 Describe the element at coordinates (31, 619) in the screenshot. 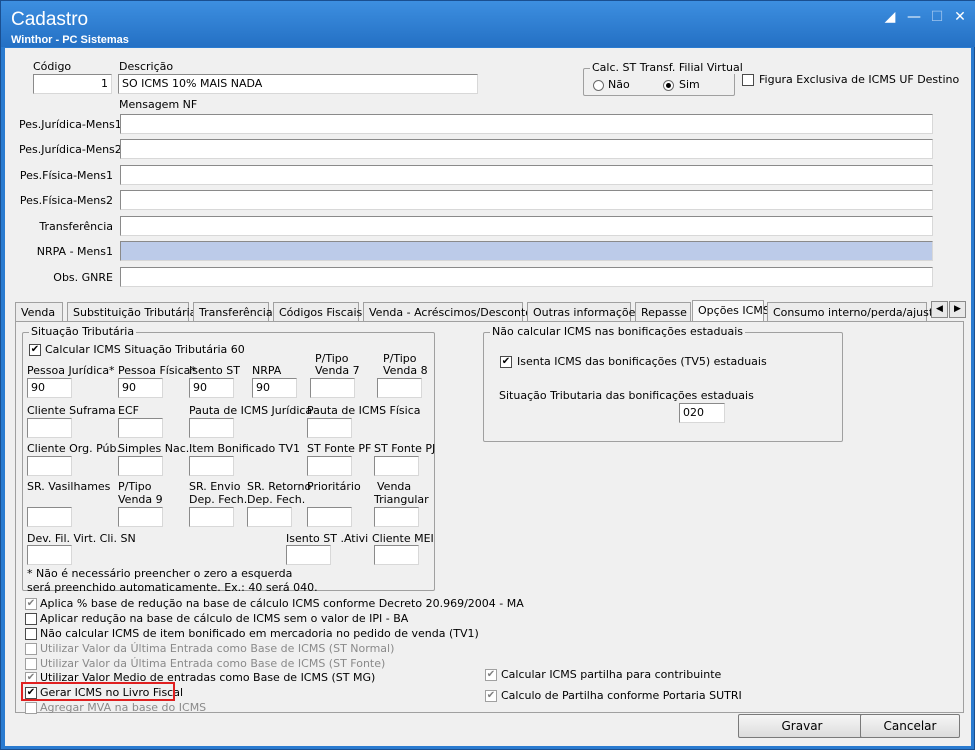

I see `option-reducao-ipi-checkbox` at that location.